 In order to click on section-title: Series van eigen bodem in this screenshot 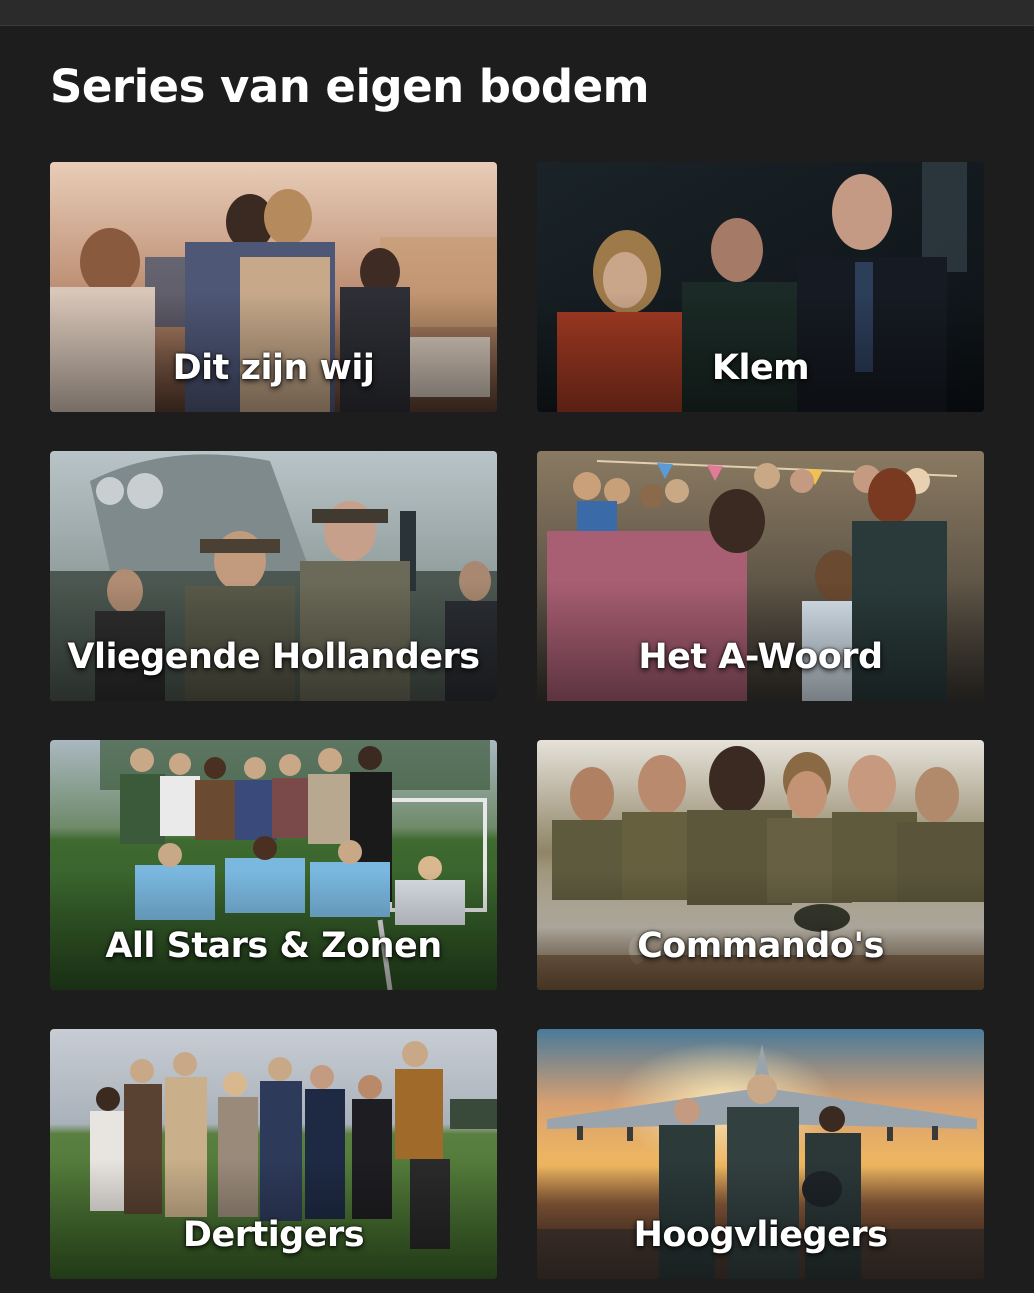, I will do `click(350, 86)`.